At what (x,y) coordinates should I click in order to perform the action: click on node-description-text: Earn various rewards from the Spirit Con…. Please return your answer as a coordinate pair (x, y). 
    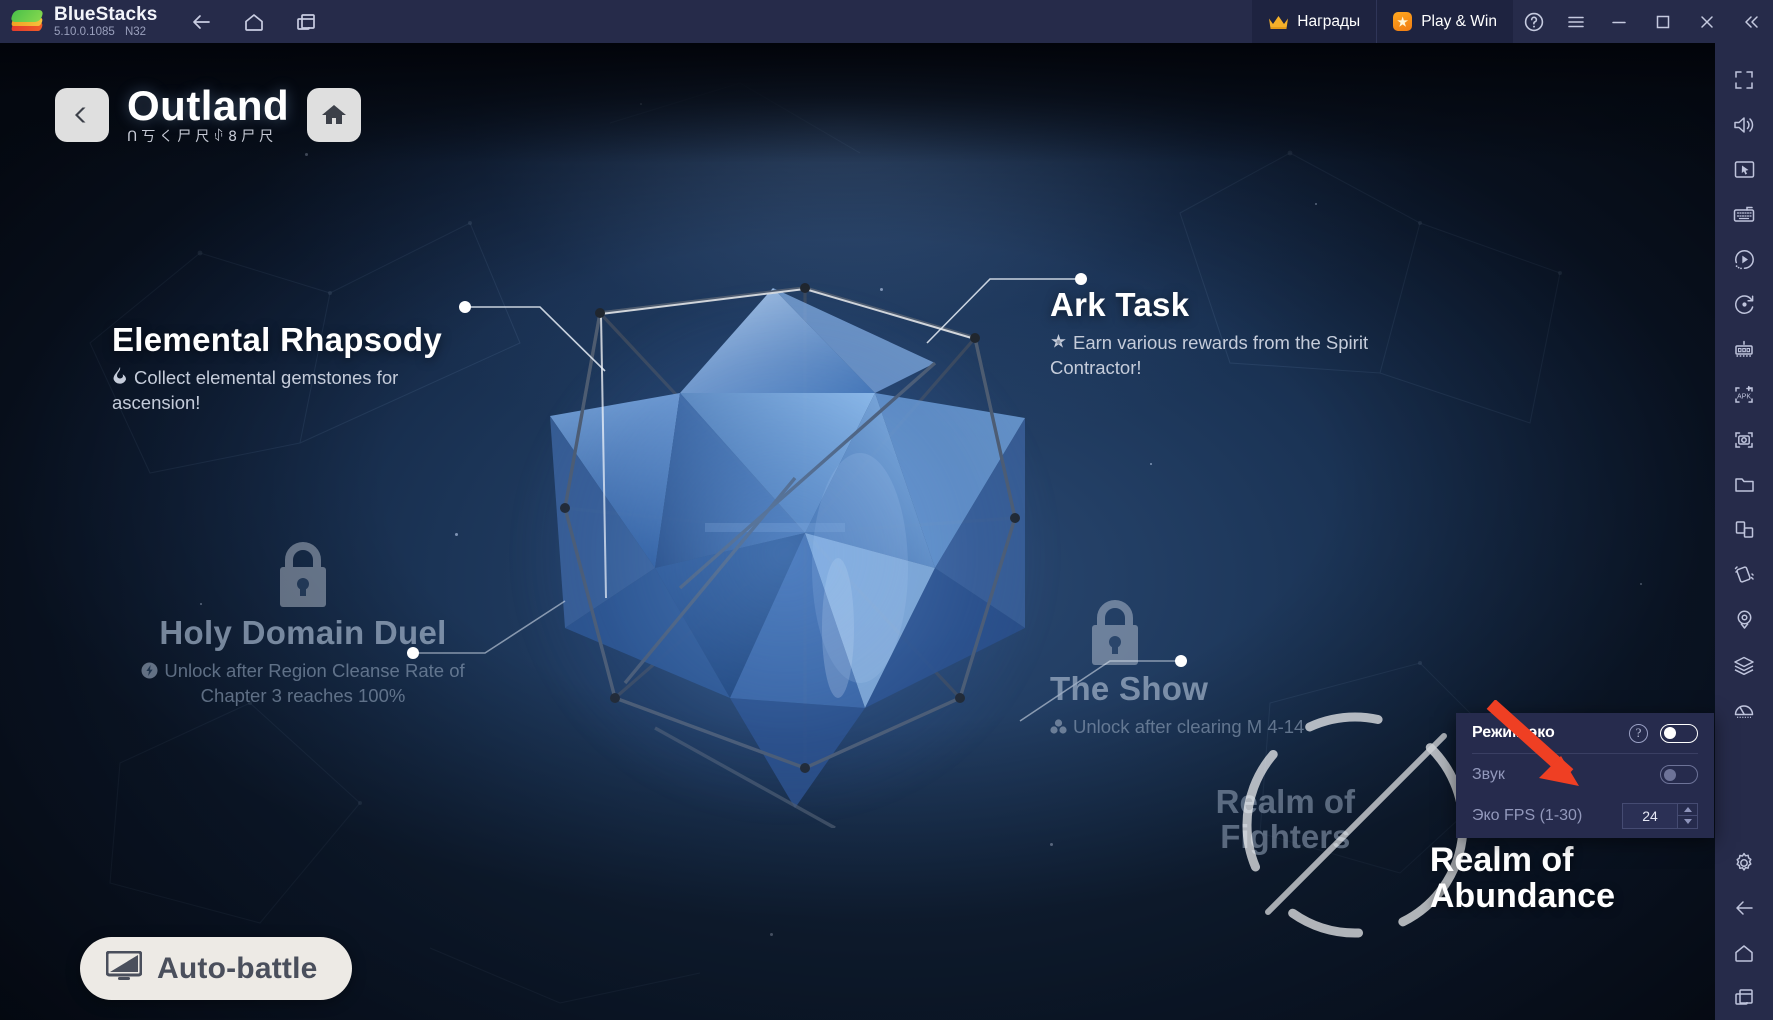
    Looking at the image, I should click on (1209, 355).